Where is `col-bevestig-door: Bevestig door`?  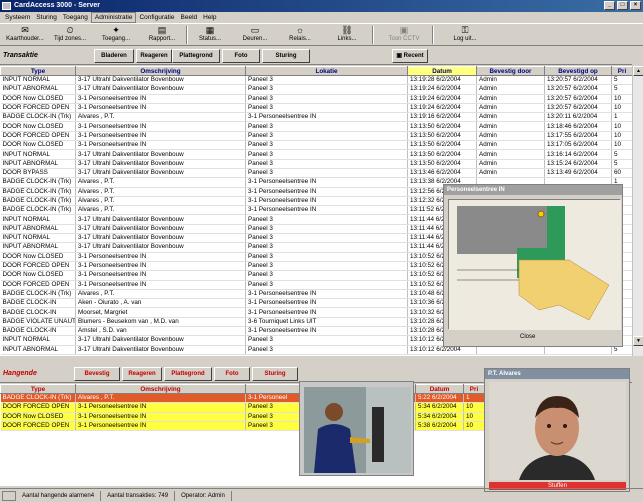 col-bevestig-door: Bevestig door is located at coordinates (510, 71).